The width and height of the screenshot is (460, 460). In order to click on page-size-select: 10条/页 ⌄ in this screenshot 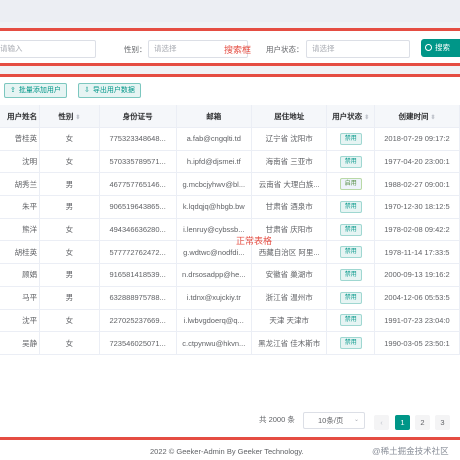, I will do `click(334, 420)`.